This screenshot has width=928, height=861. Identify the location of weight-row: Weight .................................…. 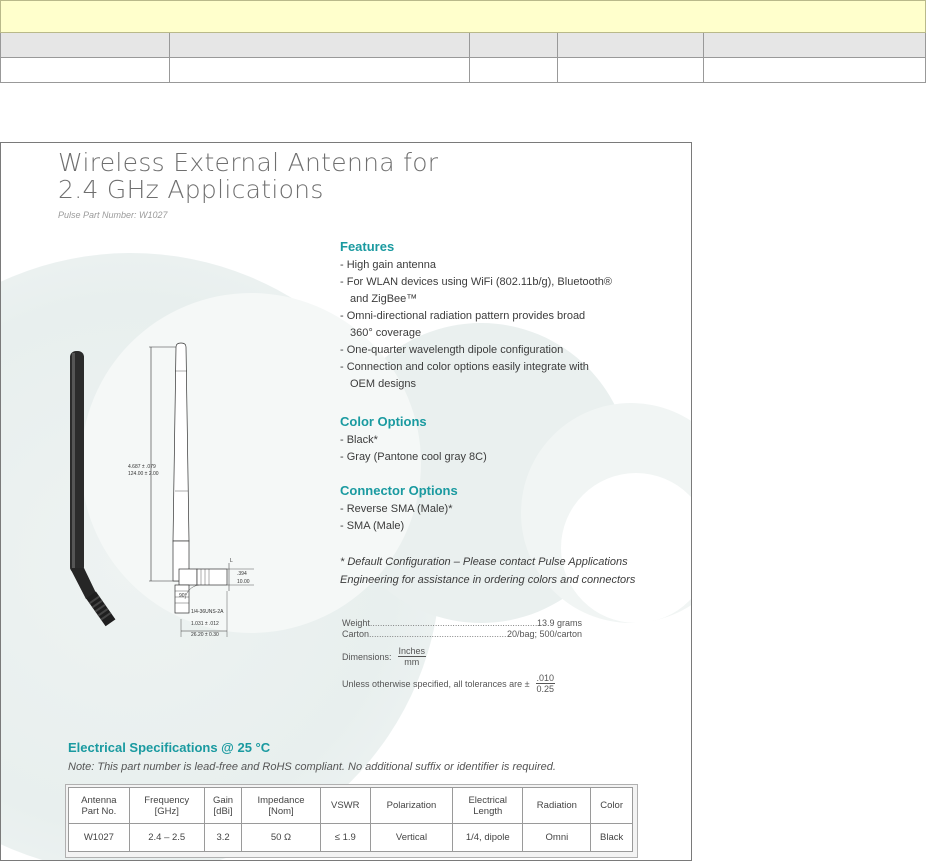
(462, 623).